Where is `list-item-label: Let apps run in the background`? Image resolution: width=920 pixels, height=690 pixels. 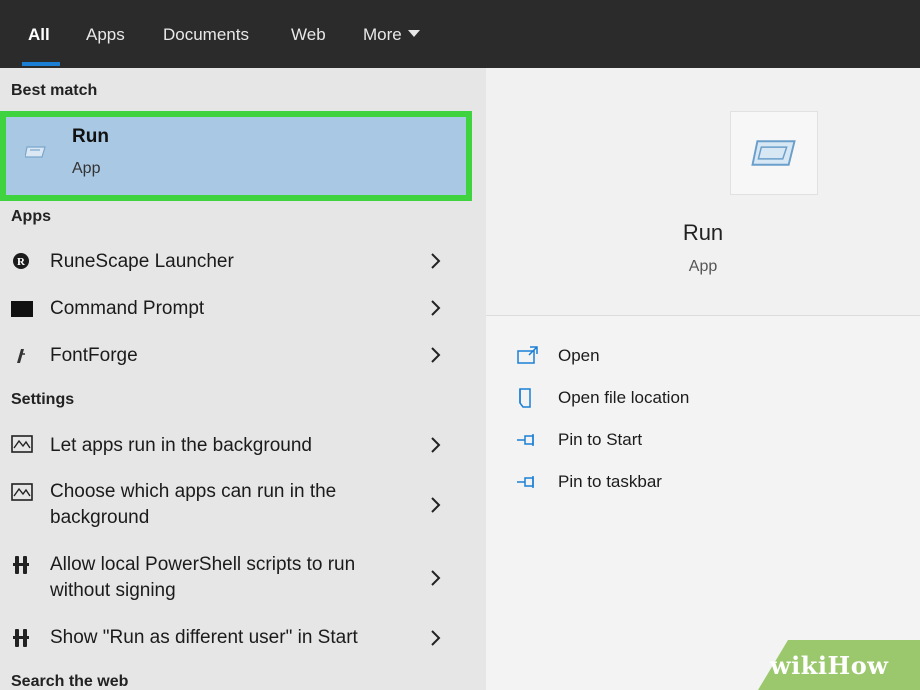
list-item-label: Let apps run in the background is located at coordinates (181, 445).